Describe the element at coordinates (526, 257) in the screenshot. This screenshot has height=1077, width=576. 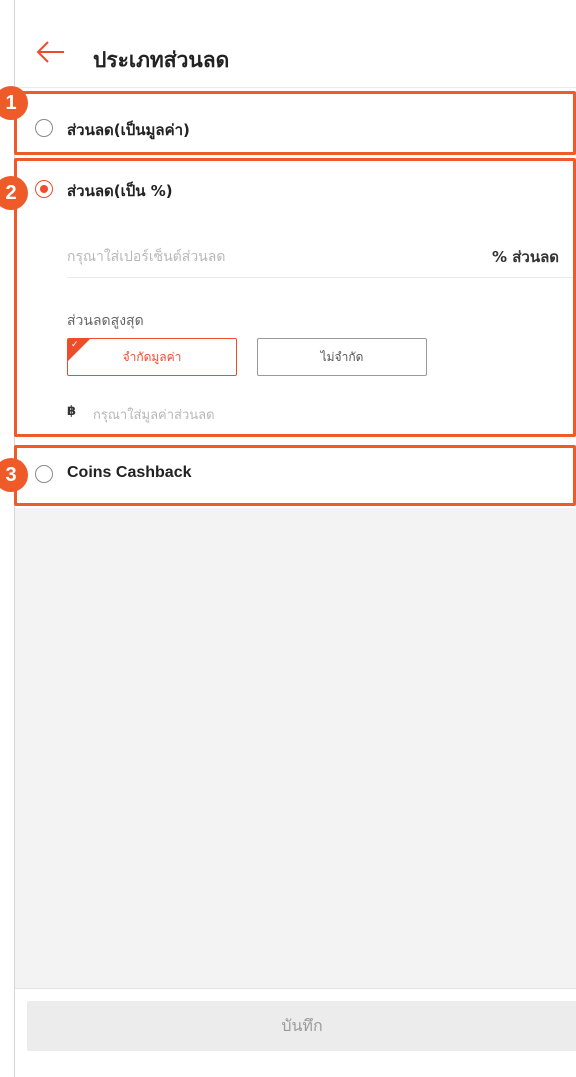
I see `percent-suffix: % ส่วนลด` at that location.